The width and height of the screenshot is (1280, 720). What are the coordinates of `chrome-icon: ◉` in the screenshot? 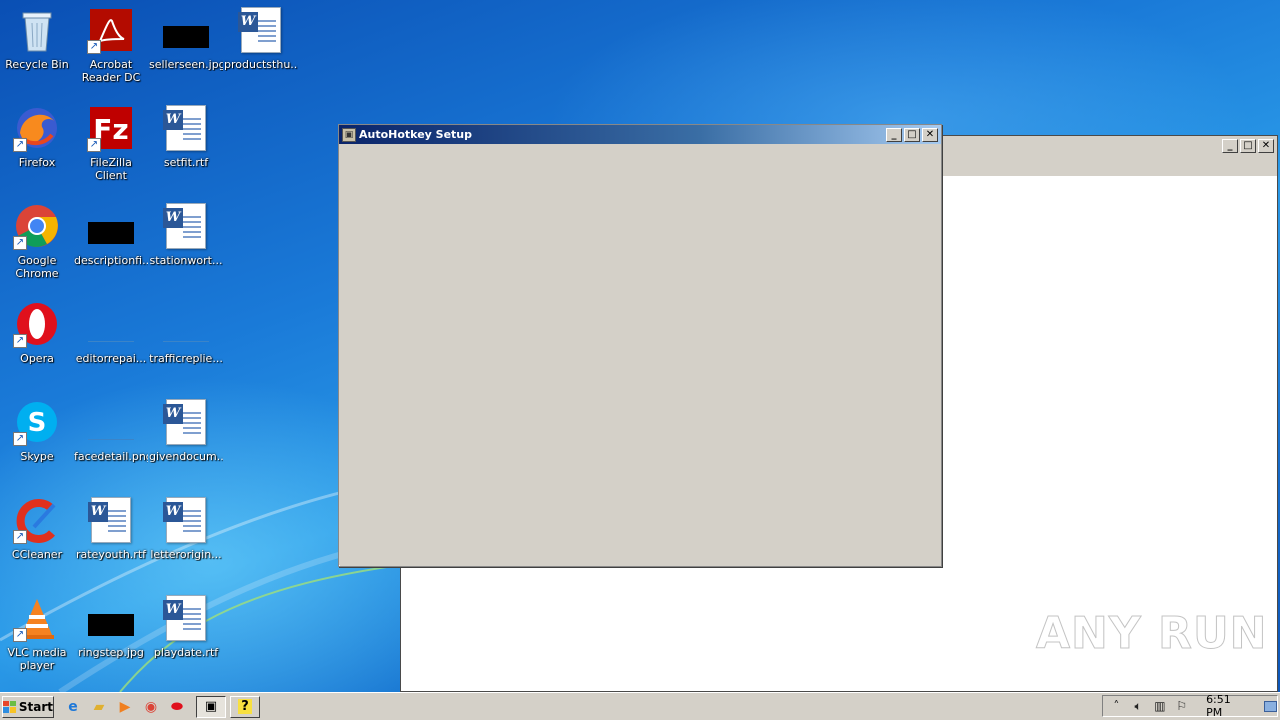 It's located at (151, 707).